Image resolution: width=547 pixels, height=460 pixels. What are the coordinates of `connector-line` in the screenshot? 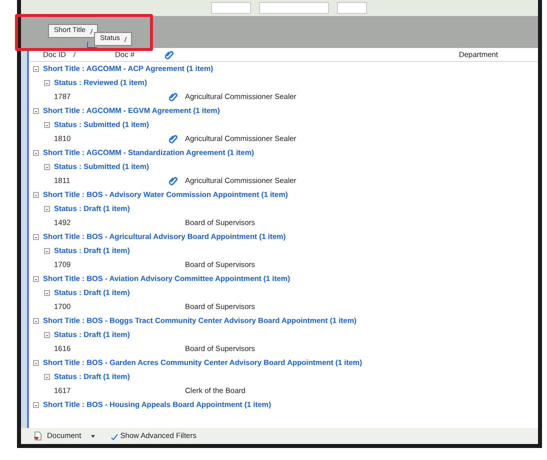 It's located at (92, 45).